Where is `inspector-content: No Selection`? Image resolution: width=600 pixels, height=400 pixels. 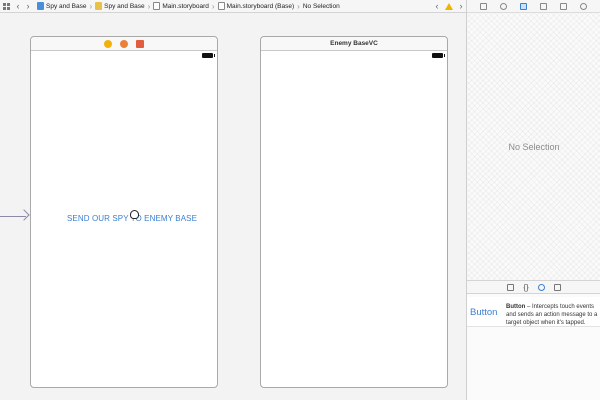 inspector-content: No Selection is located at coordinates (533, 146).